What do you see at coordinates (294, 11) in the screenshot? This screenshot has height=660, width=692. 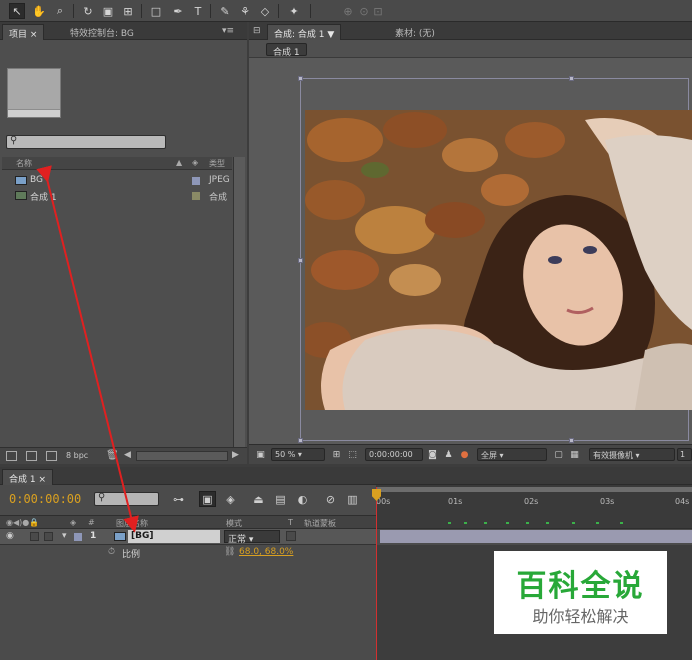 I see `puppet-tool-icon: ✦` at bounding box center [294, 11].